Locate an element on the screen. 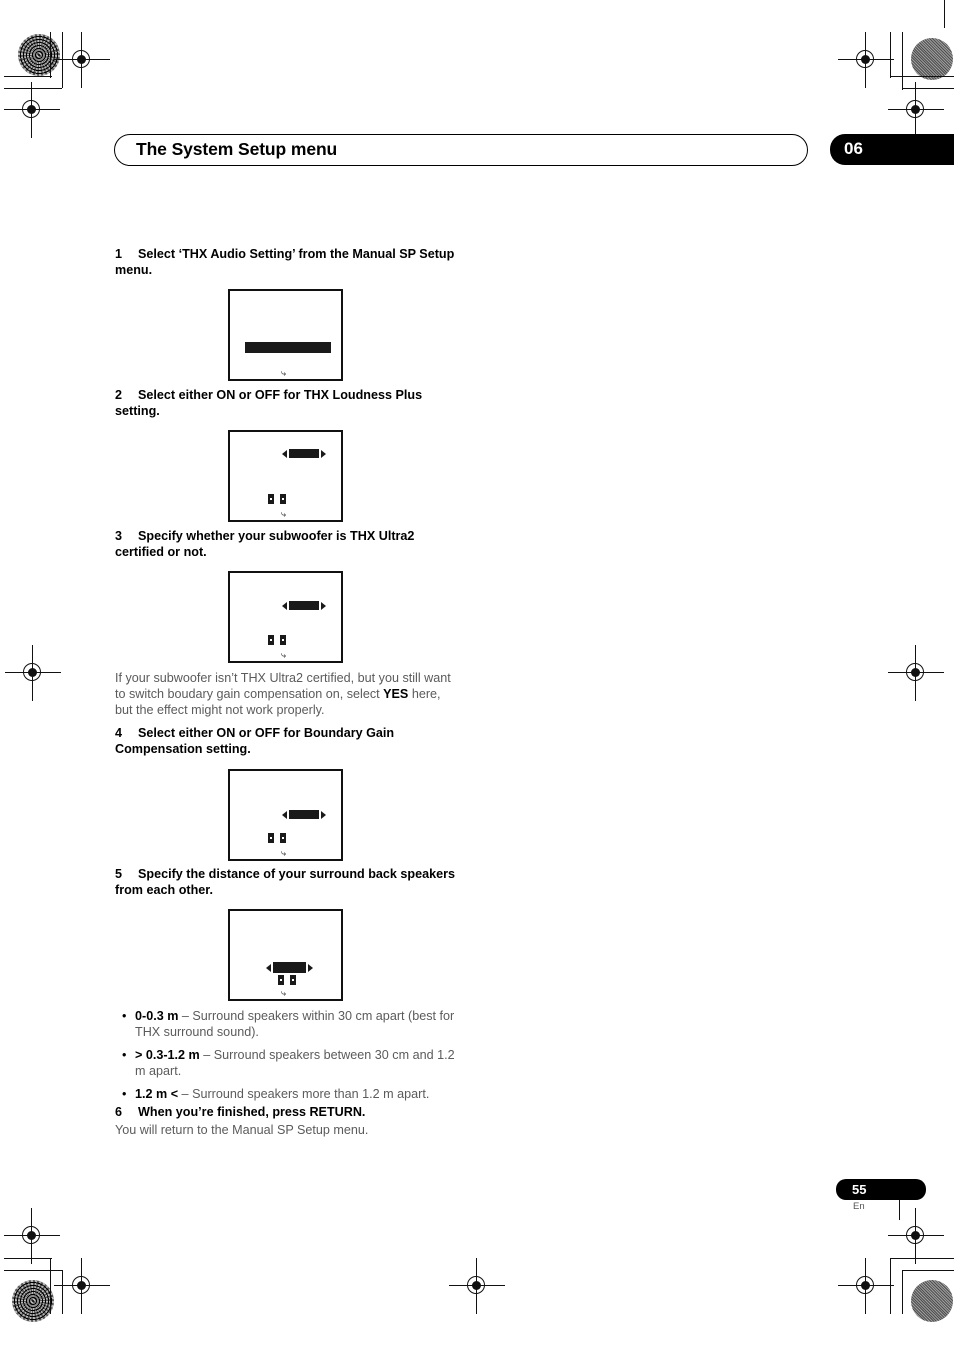 The width and height of the screenshot is (954, 1351). osd-5-indicator-right is located at coordinates (293, 980).